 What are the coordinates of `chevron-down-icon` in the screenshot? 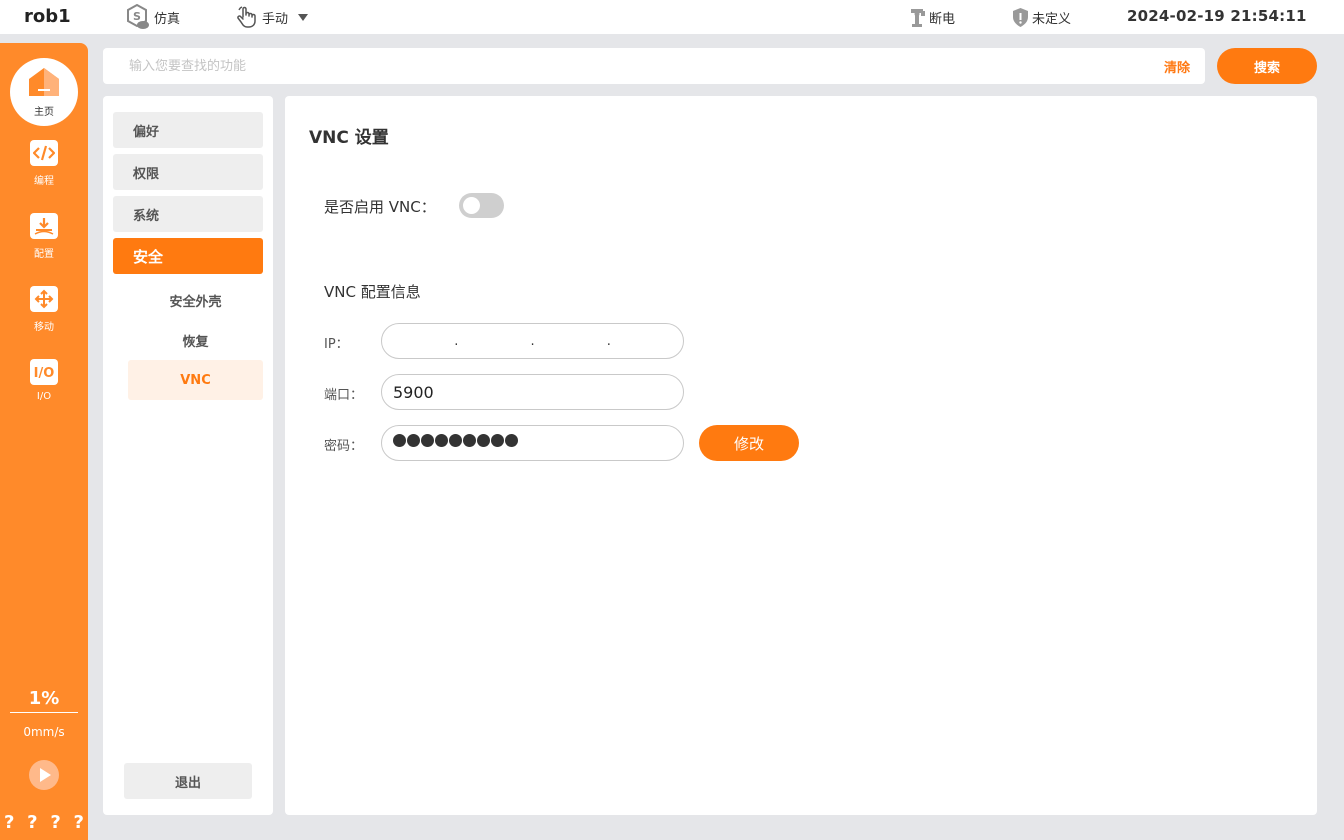 It's located at (303, 17).